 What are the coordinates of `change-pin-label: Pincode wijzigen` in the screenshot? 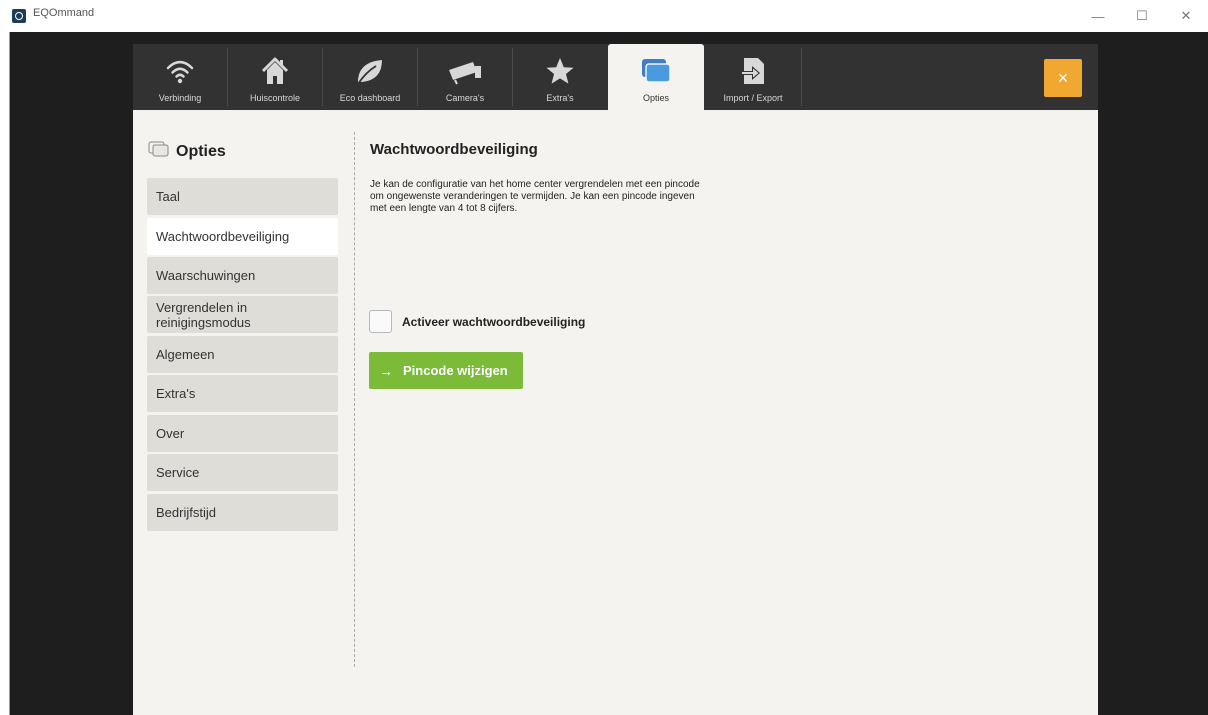 It's located at (455, 370).